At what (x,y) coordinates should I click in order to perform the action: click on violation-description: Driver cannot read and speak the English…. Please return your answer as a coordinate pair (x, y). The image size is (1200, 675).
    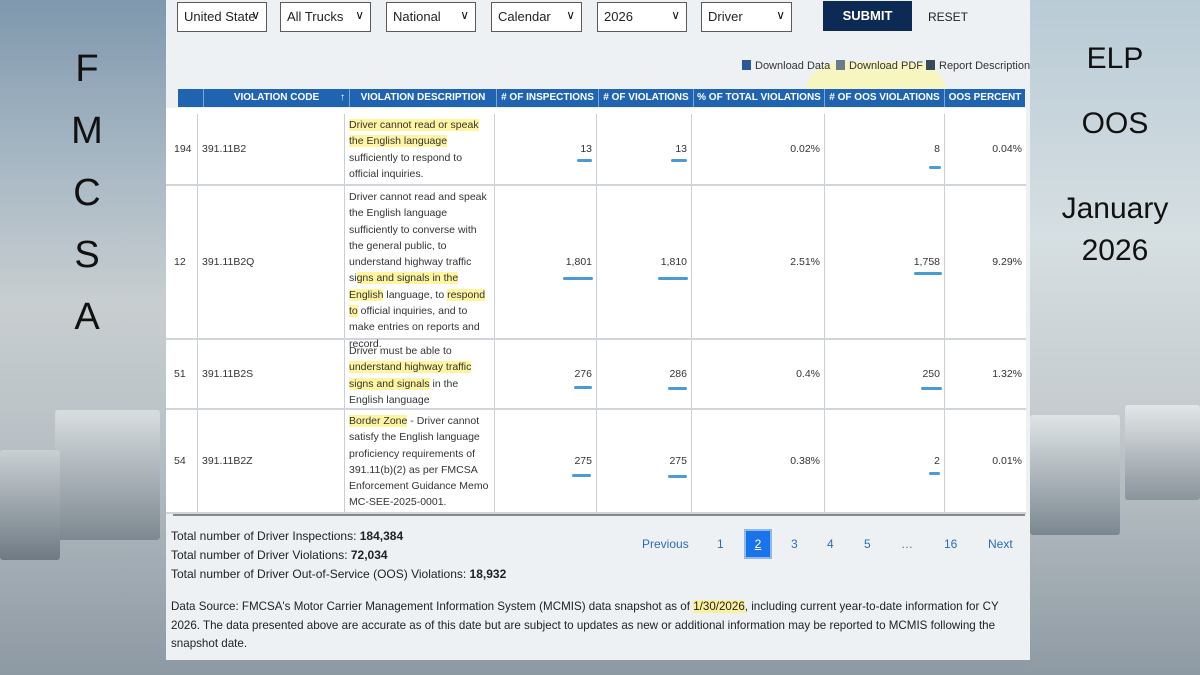
    Looking at the image, I should click on (420, 268).